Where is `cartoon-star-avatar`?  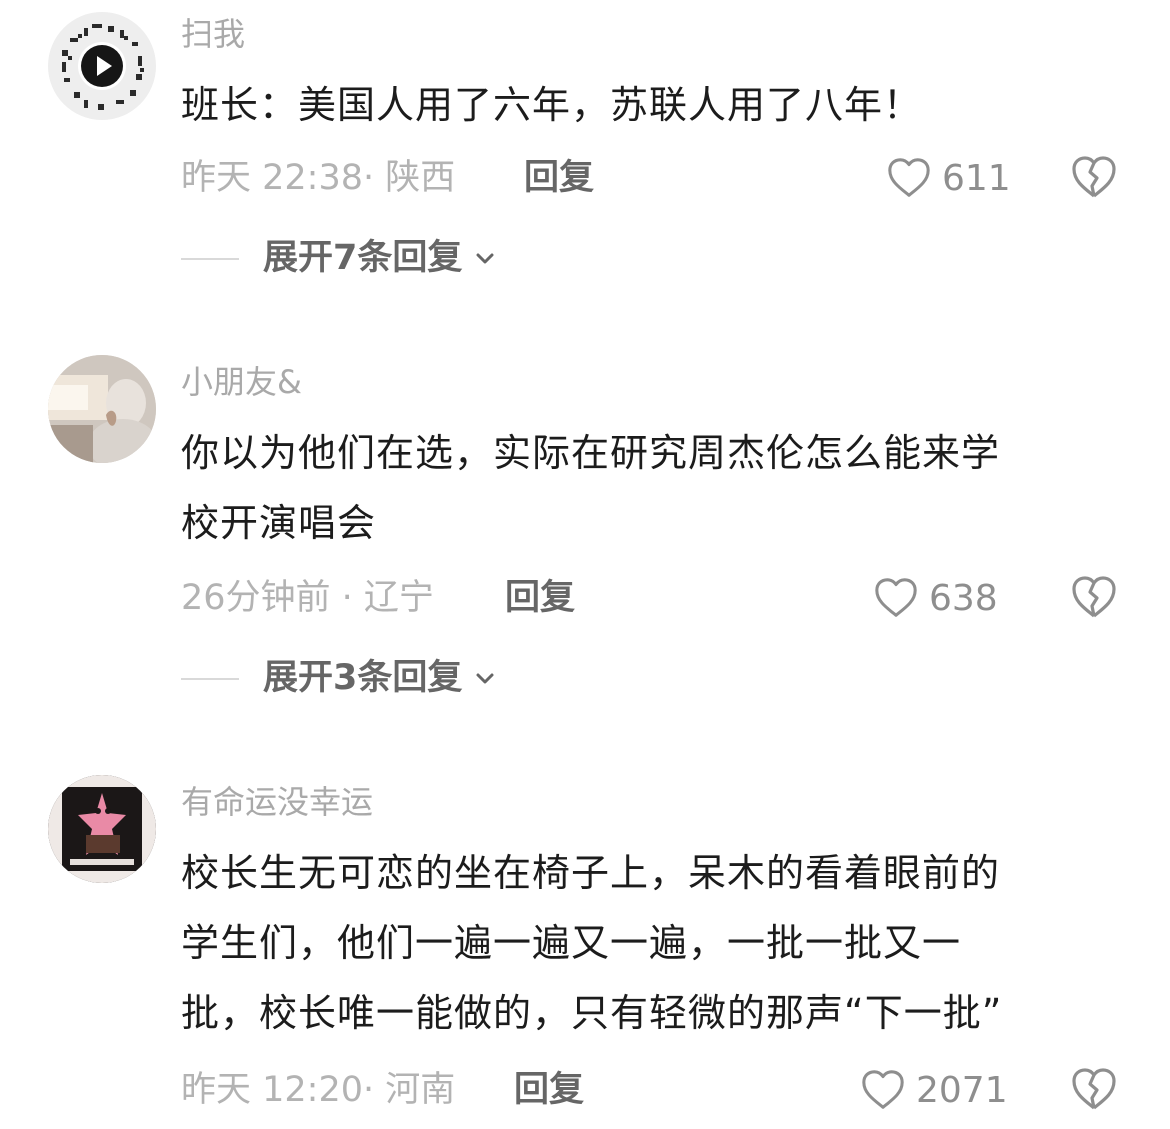
cartoon-star-avatar is located at coordinates (102, 829).